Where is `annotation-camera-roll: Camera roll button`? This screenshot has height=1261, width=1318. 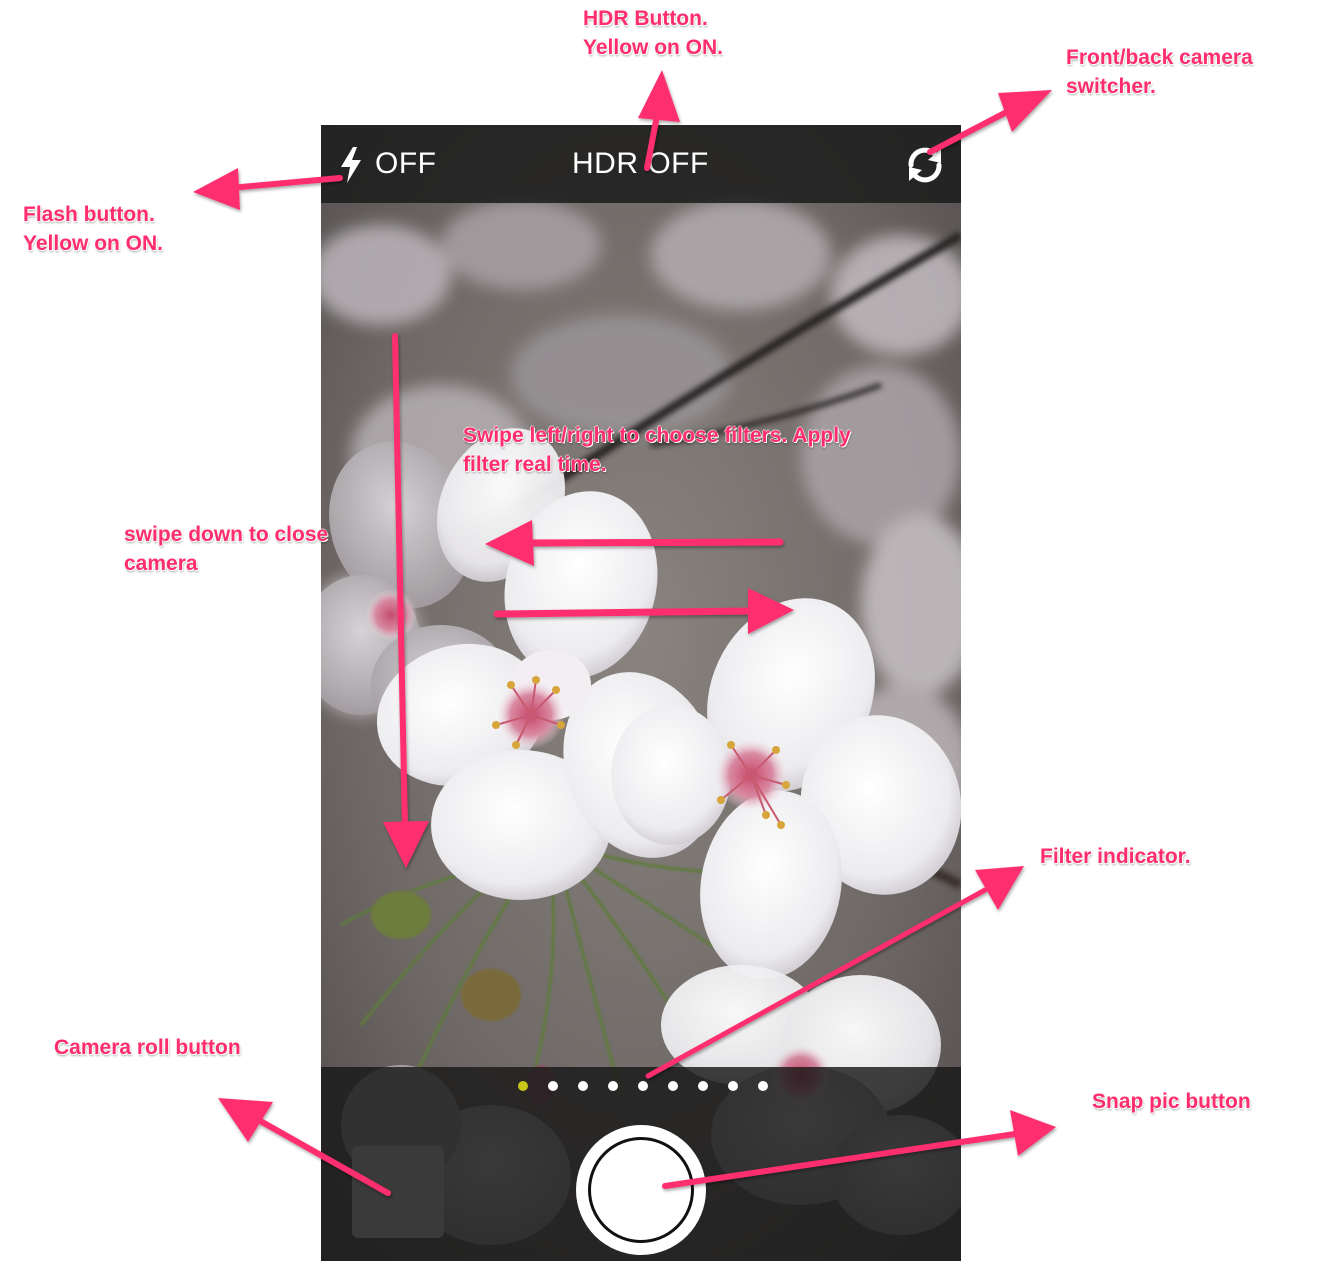
annotation-camera-roll: Camera roll button is located at coordinates (147, 1047).